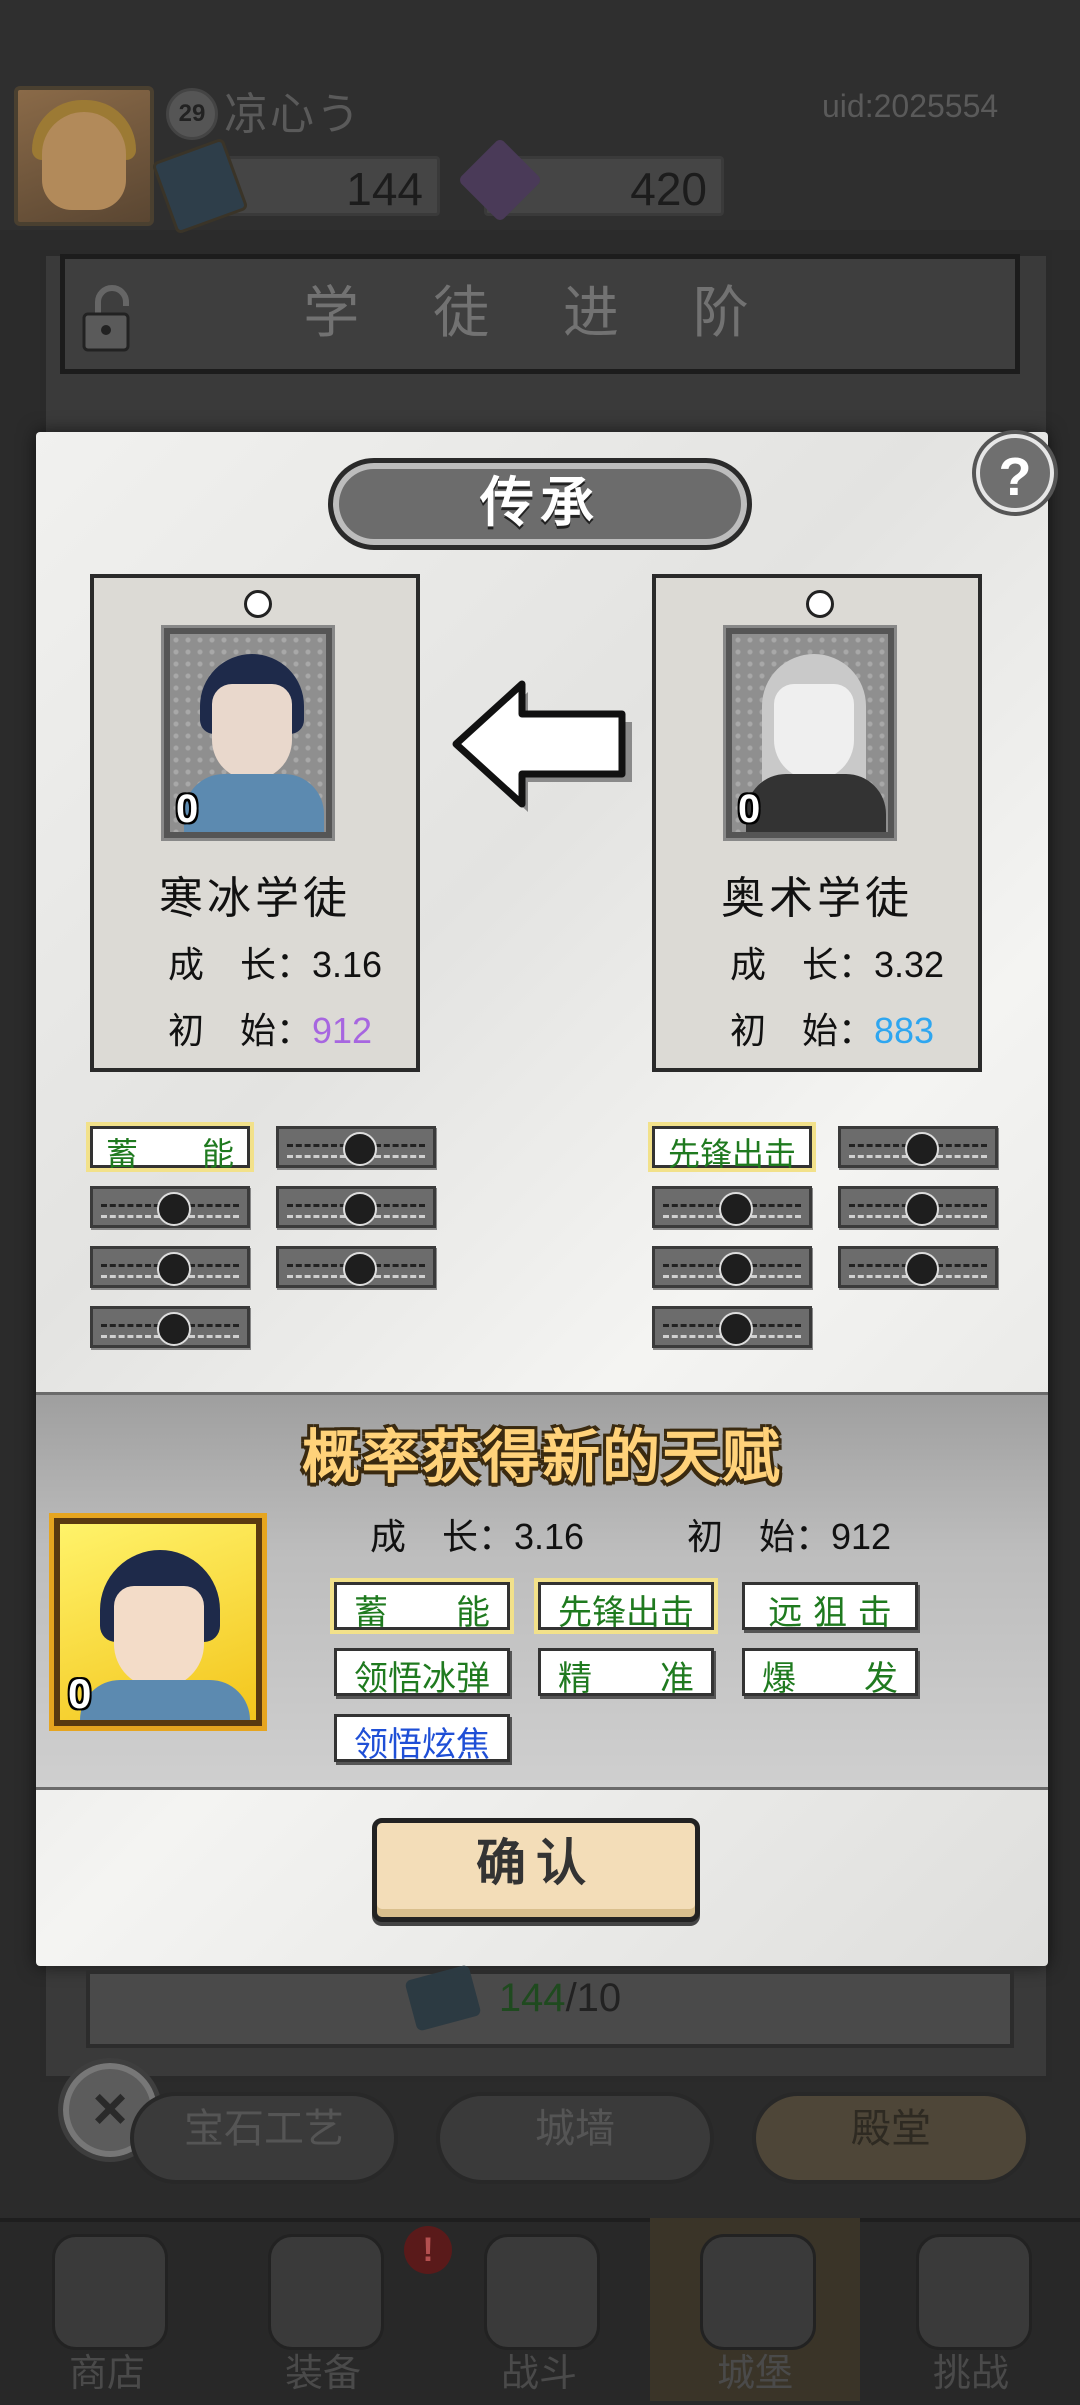 The image size is (1080, 2405). Describe the element at coordinates (536, 1870) in the screenshot. I see `confirm-button: 确认` at that location.